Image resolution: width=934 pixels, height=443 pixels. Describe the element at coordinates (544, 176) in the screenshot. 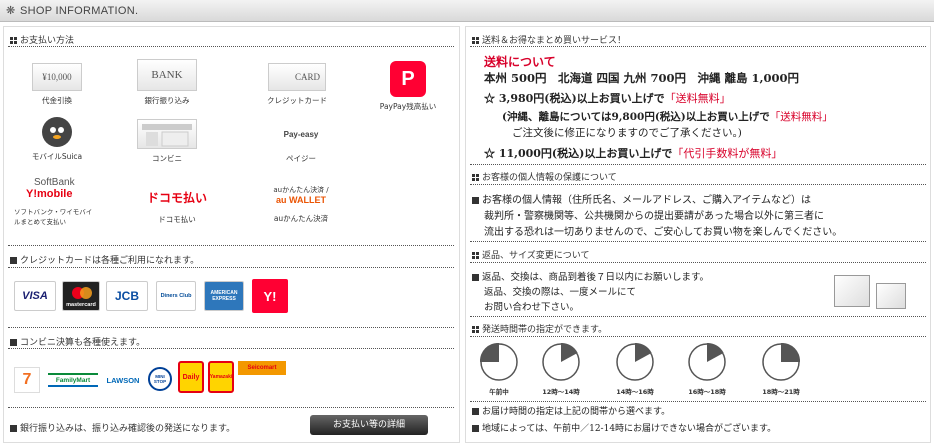

I see `privacy-heading: お客様の個人情報の保護について` at that location.